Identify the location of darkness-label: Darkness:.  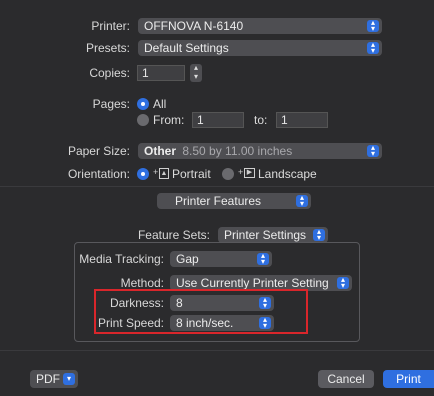
(136, 303).